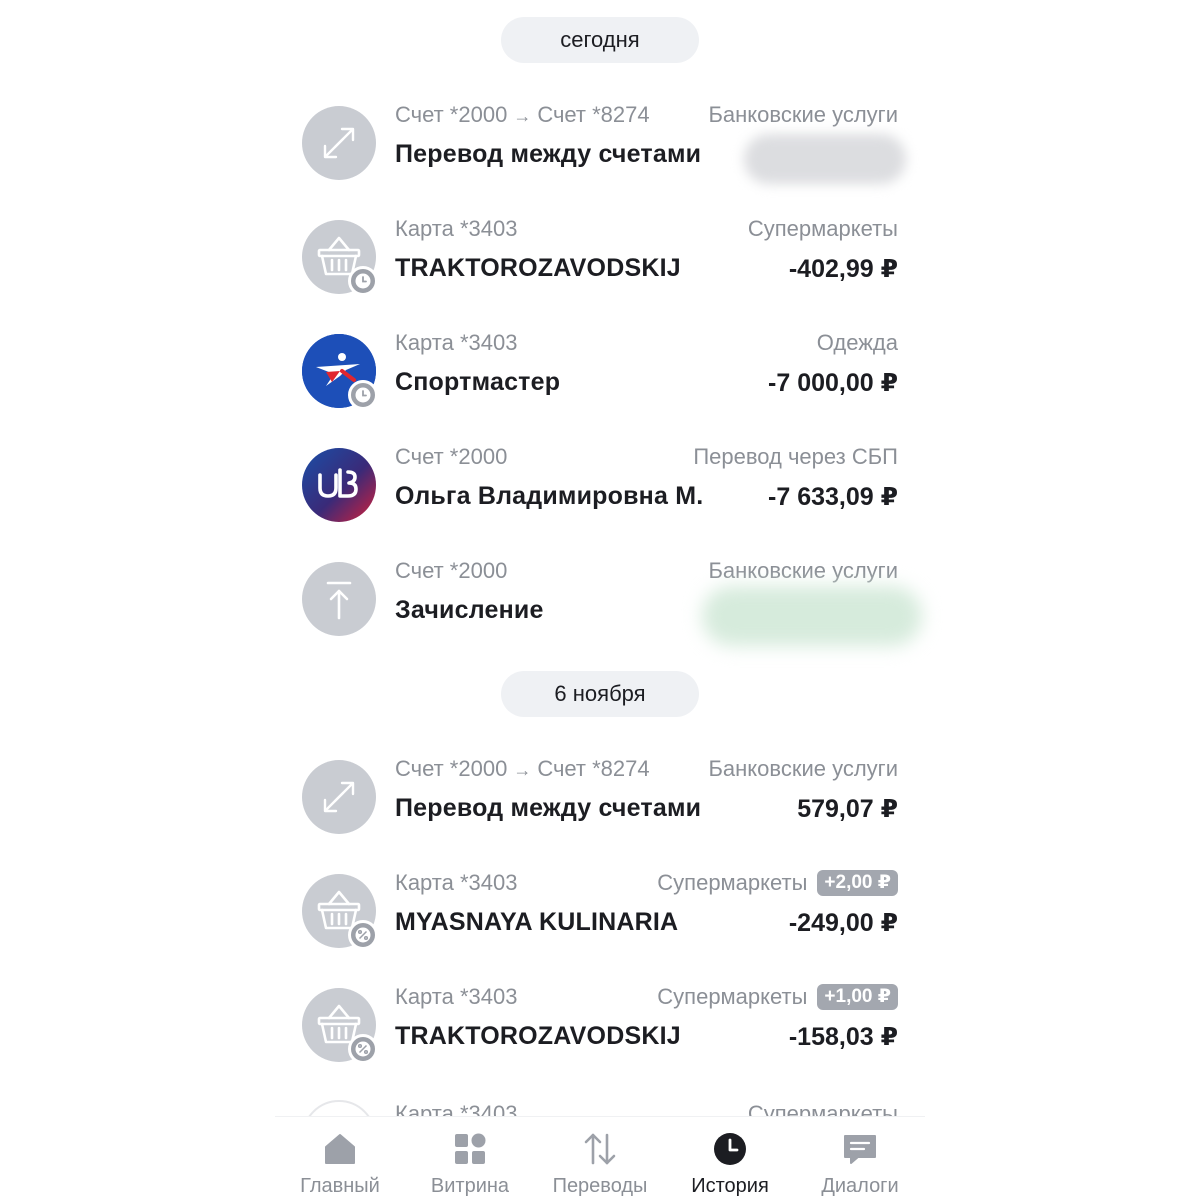 This screenshot has height=1200, width=1200. Describe the element at coordinates (833, 383) in the screenshot. I see `transaction-amount: -7 000,00 ₽` at that location.